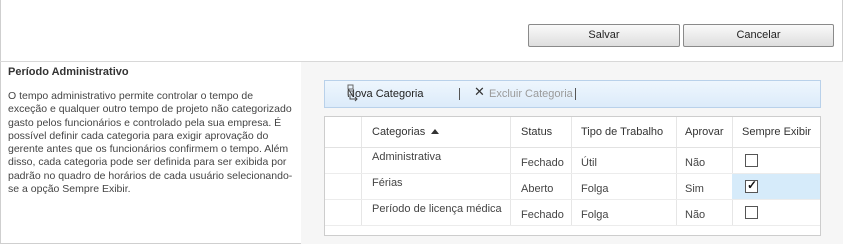 Image resolution: width=843 pixels, height=244 pixels. Describe the element at coordinates (352, 93) in the screenshot. I see `new-item-icon` at that location.